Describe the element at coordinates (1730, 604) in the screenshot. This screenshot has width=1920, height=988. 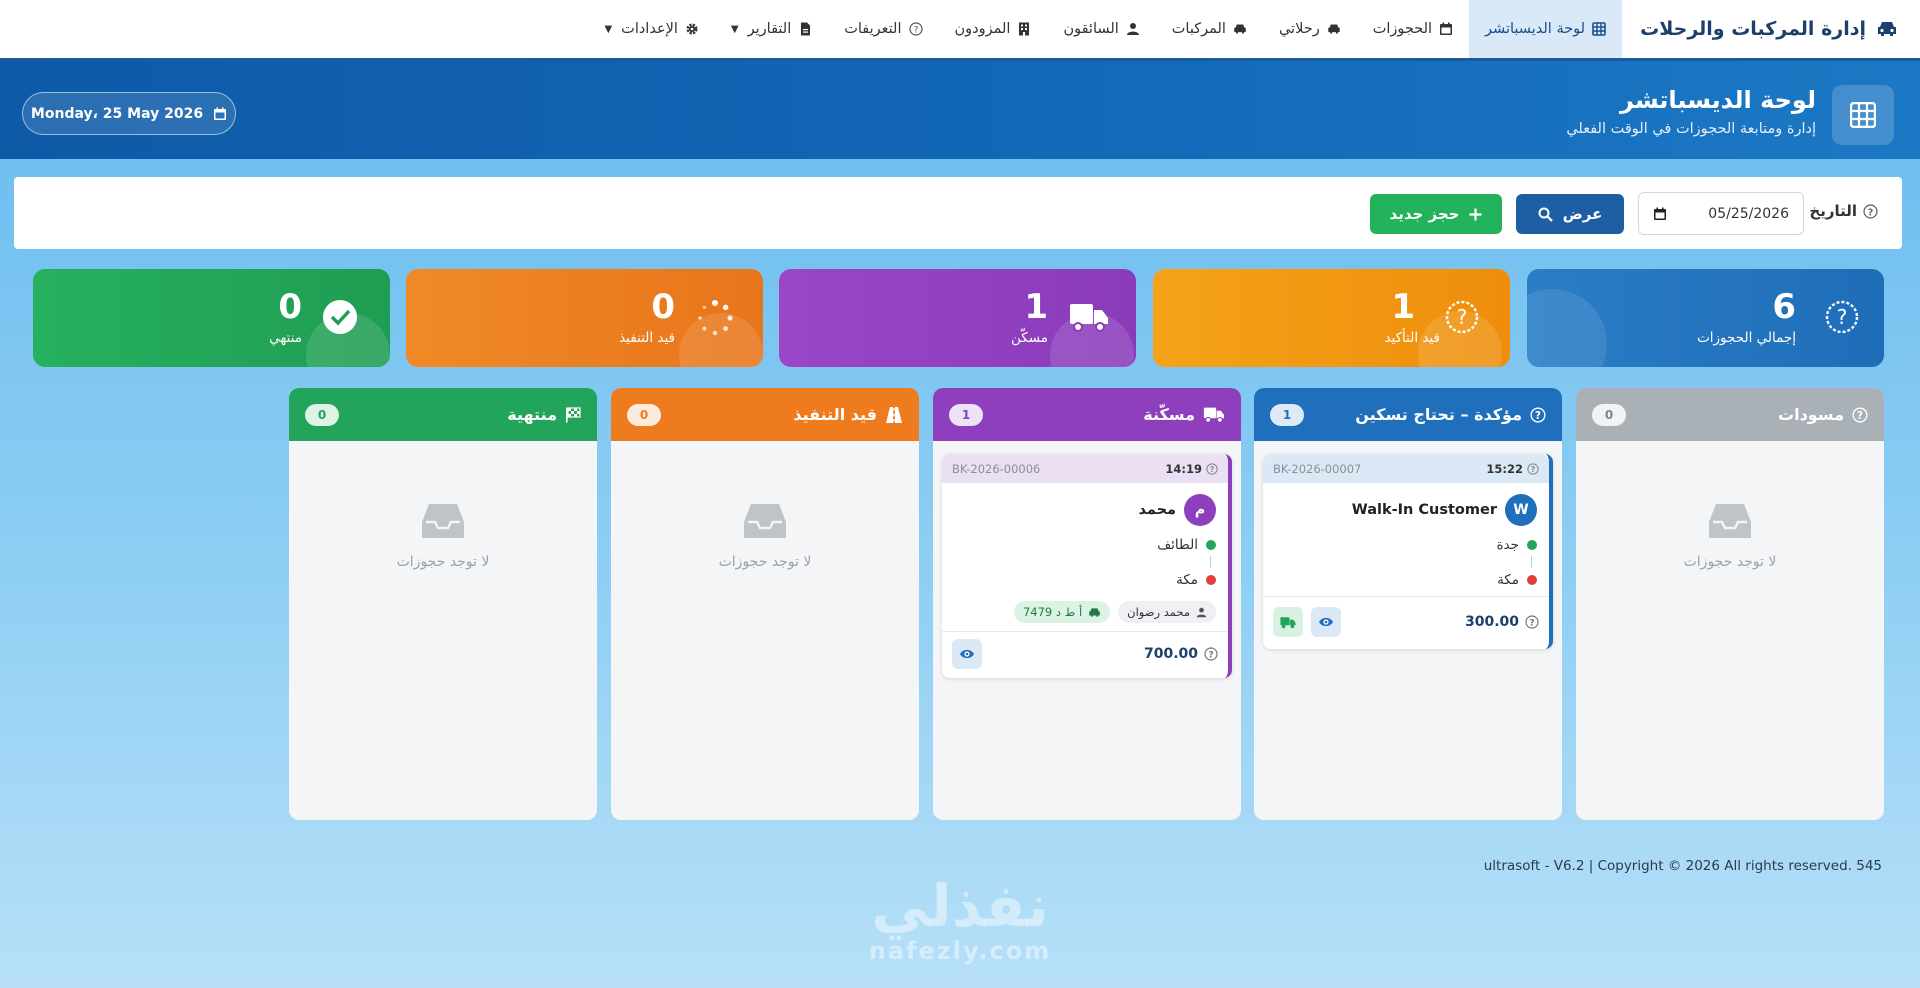
I see `column-drafts: ? مسودات 0 لا توجد حجوزات` at that location.